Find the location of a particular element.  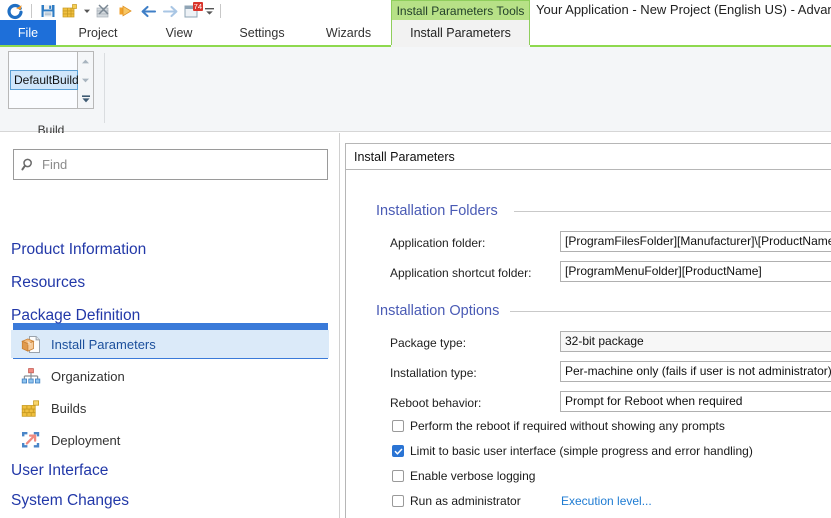

checkbox-label: Enable verbose logging is located at coordinates (473, 476).